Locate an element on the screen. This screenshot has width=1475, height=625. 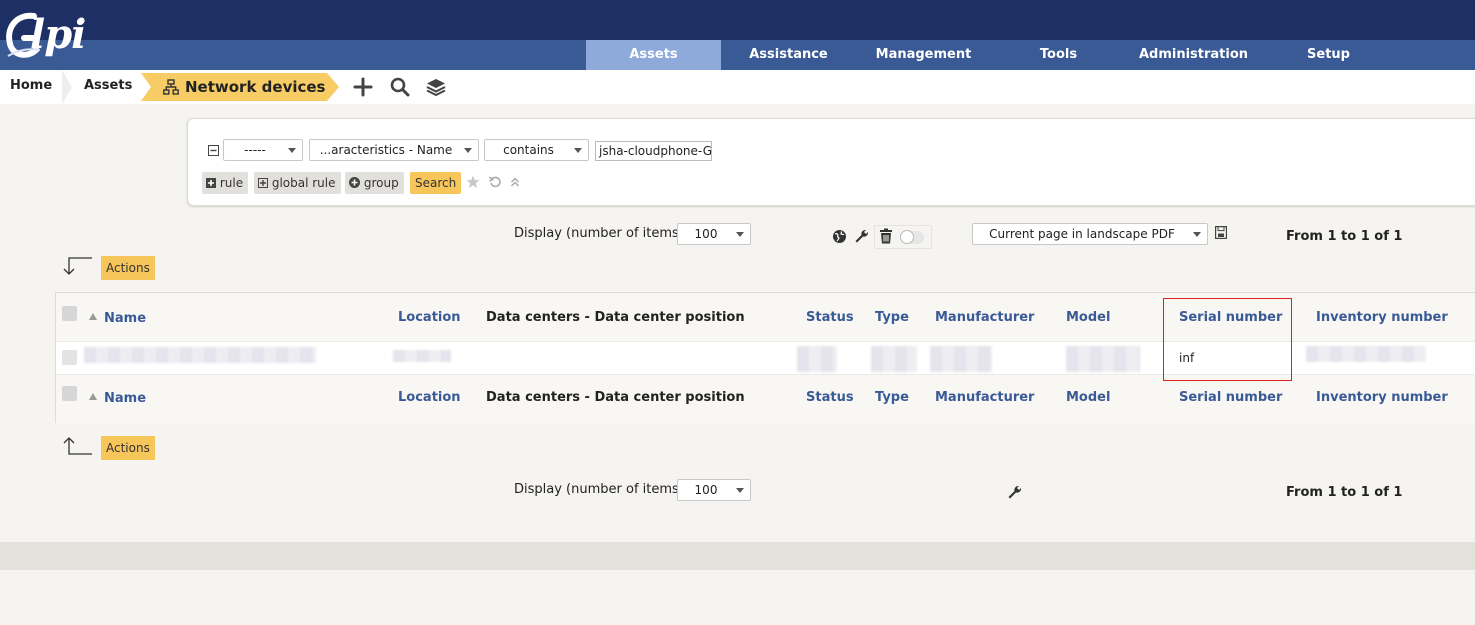
export-format-select: Current page in landscape PDF is located at coordinates (1090, 234).